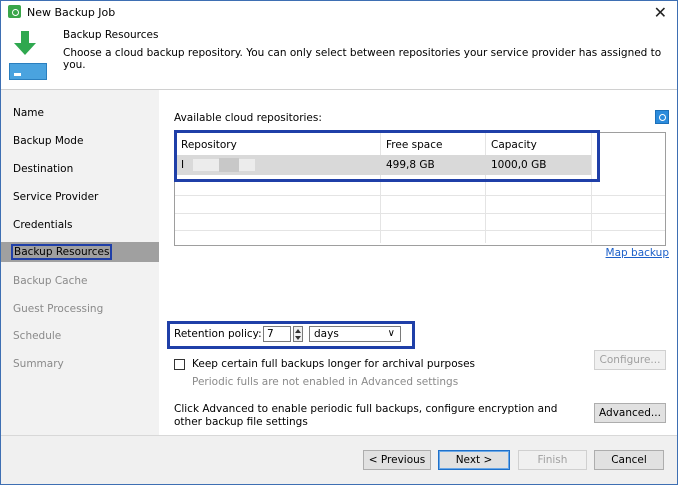 The height and width of the screenshot is (485, 678). I want to click on retention-policy-label: Retention policy:, so click(218, 334).